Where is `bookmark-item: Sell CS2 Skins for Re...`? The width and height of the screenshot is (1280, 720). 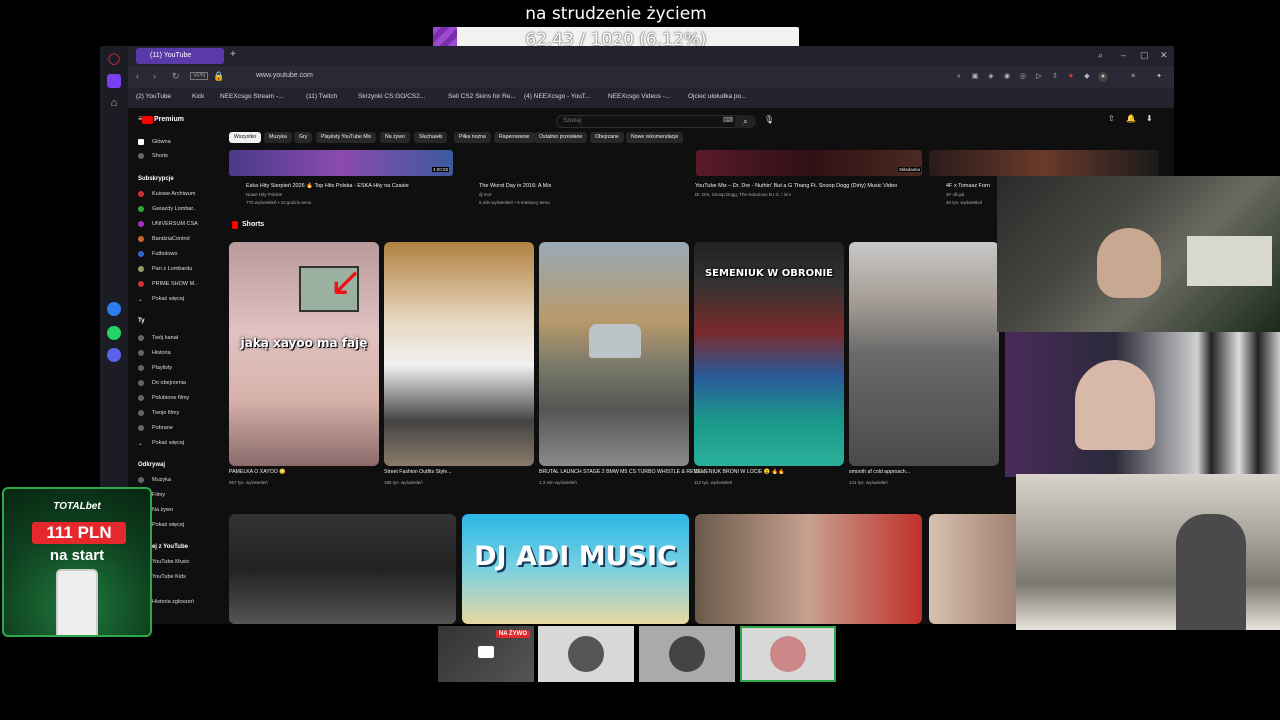
bookmark-item: Sell CS2 Skins for Re... is located at coordinates (482, 96).